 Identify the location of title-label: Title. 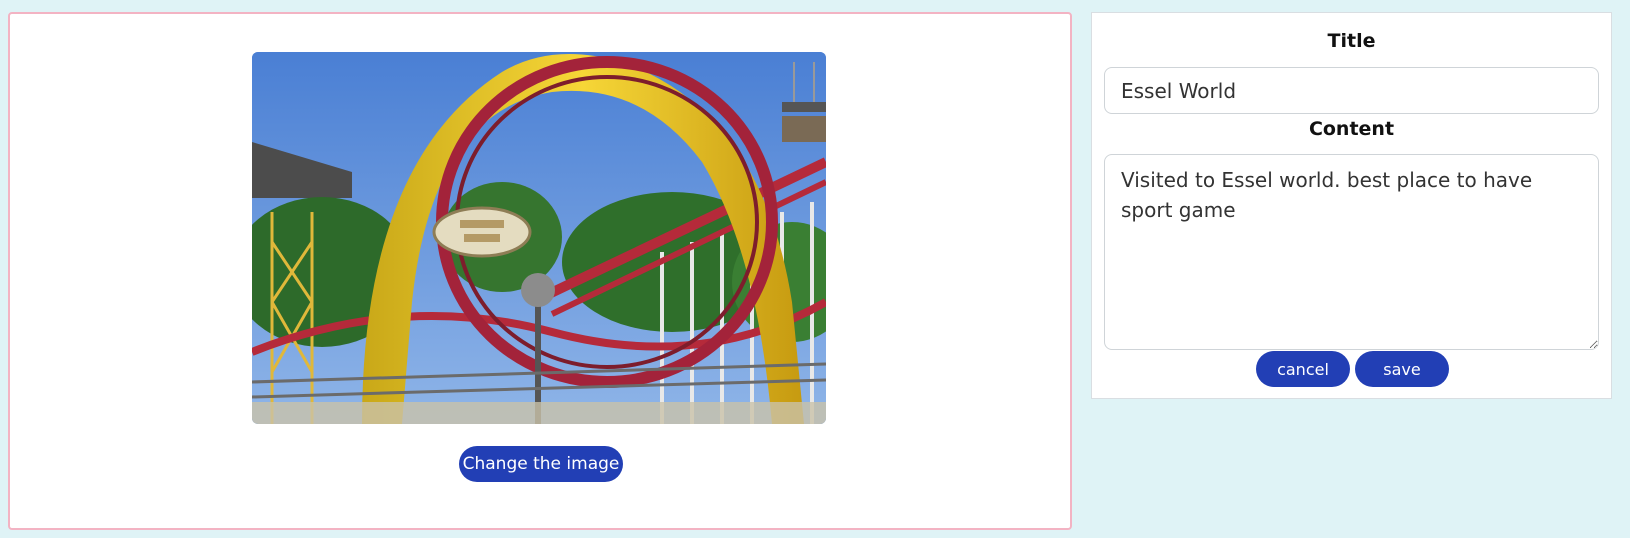
(1351, 41).